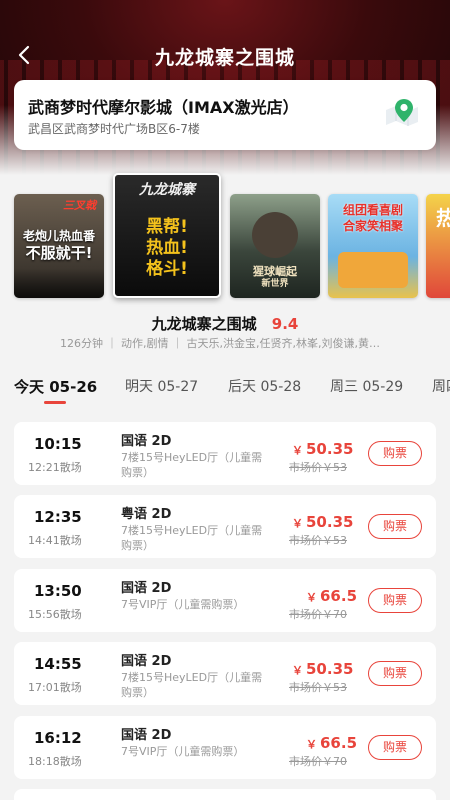 The width and height of the screenshot is (450, 800). Describe the element at coordinates (146, 514) in the screenshot. I see `language-format: 粤语 2D` at that location.